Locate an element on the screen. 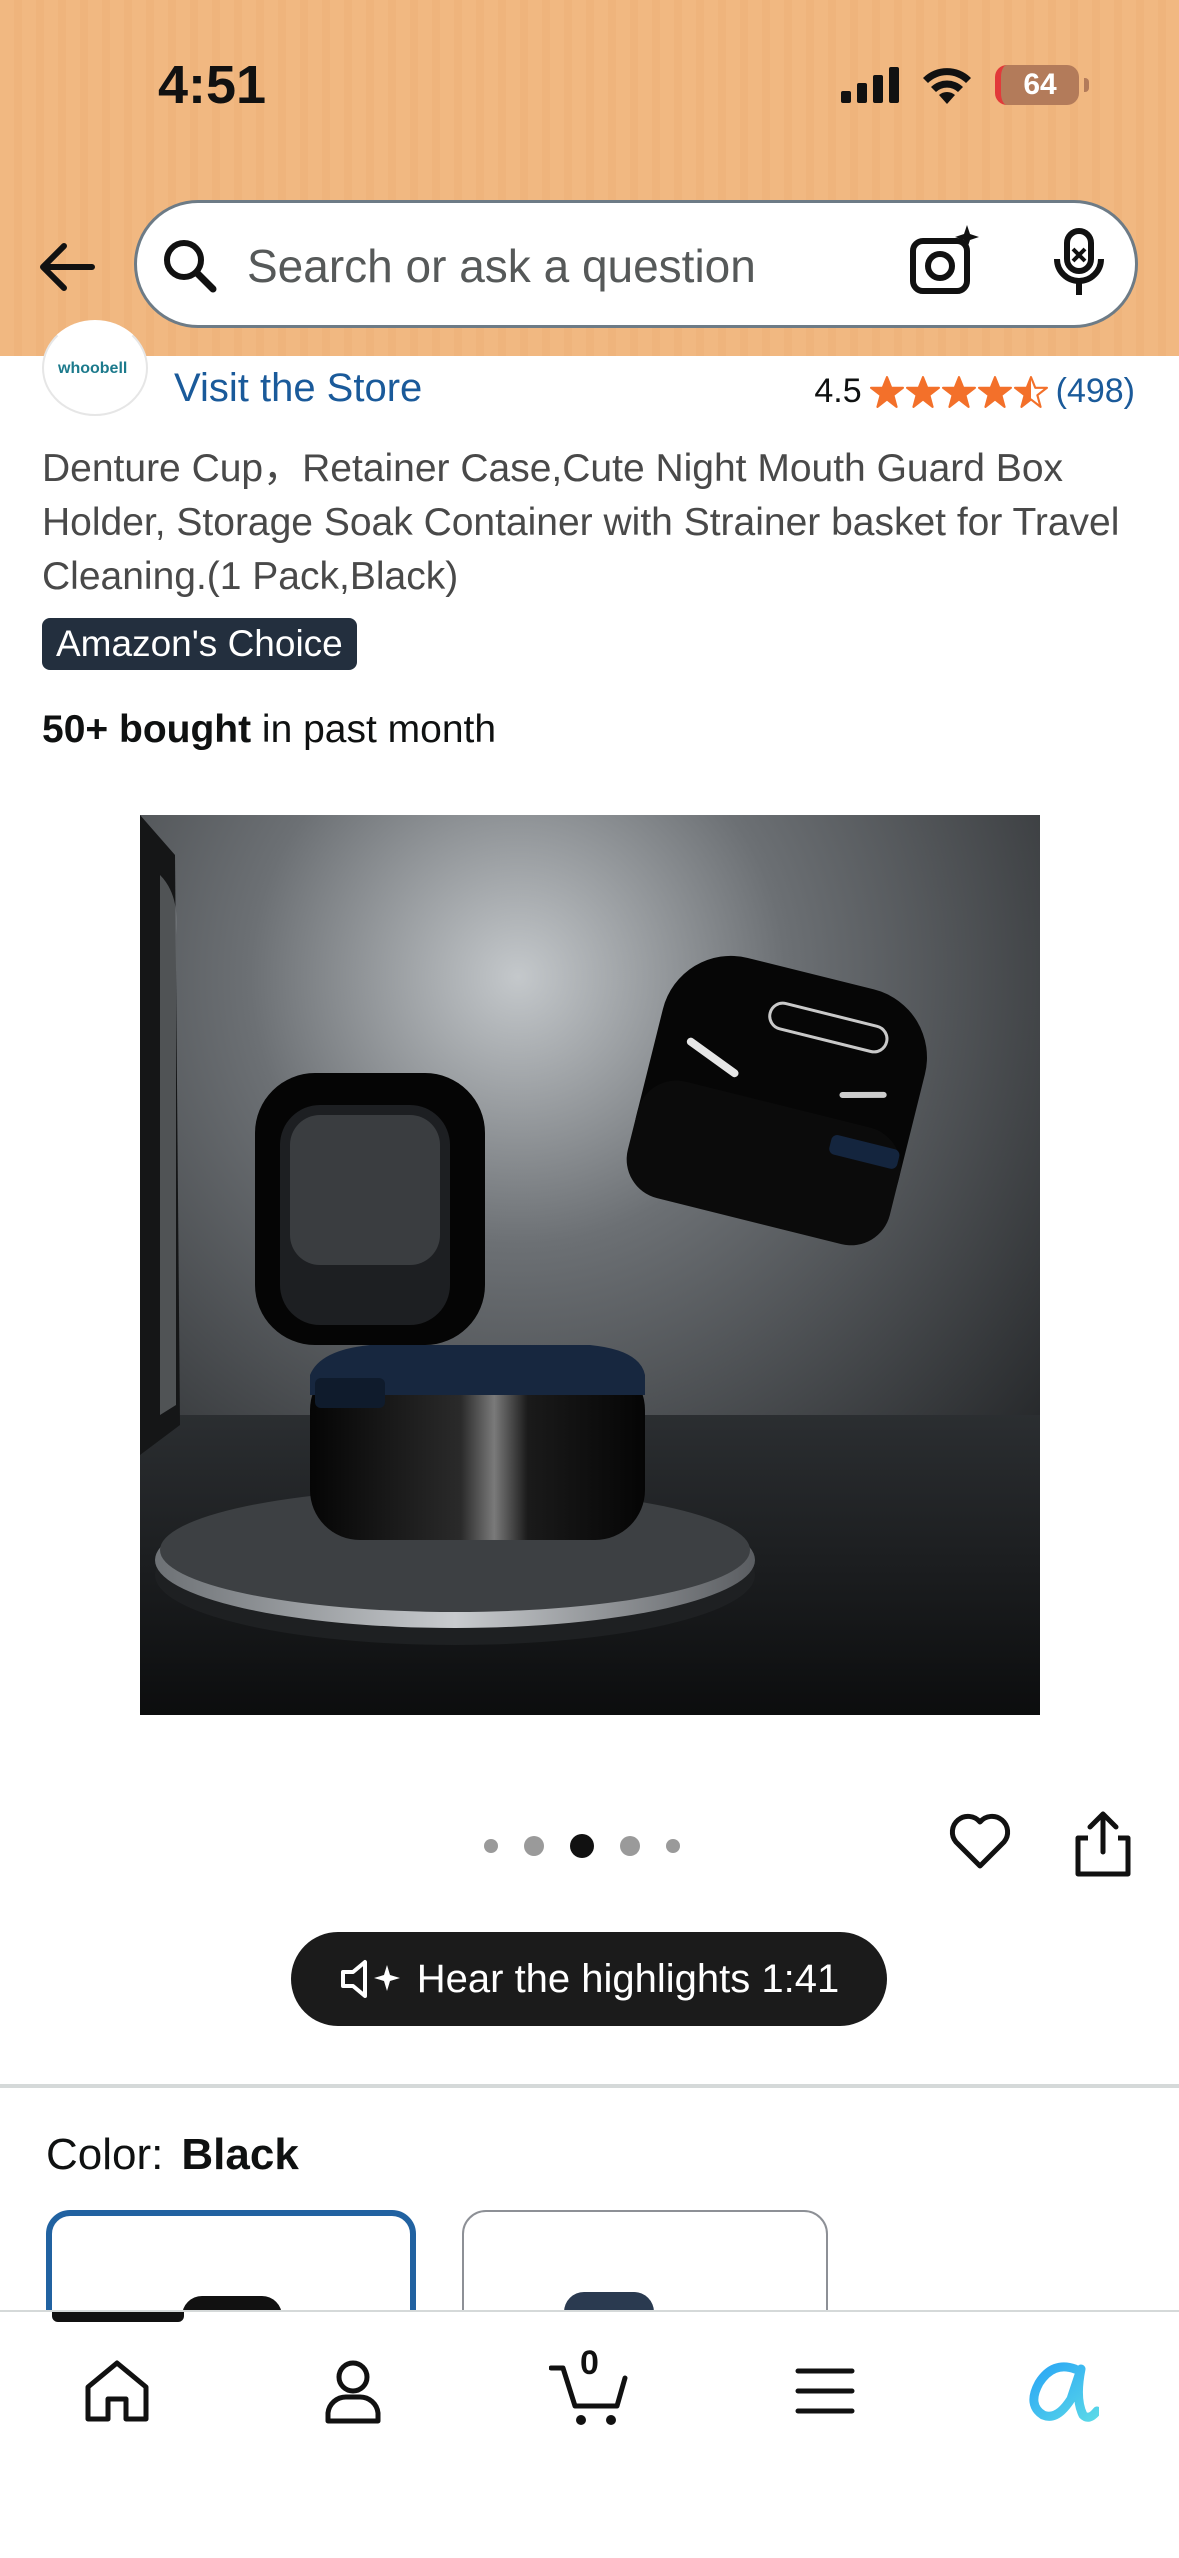  active-tab-indicator is located at coordinates (118, 2317).